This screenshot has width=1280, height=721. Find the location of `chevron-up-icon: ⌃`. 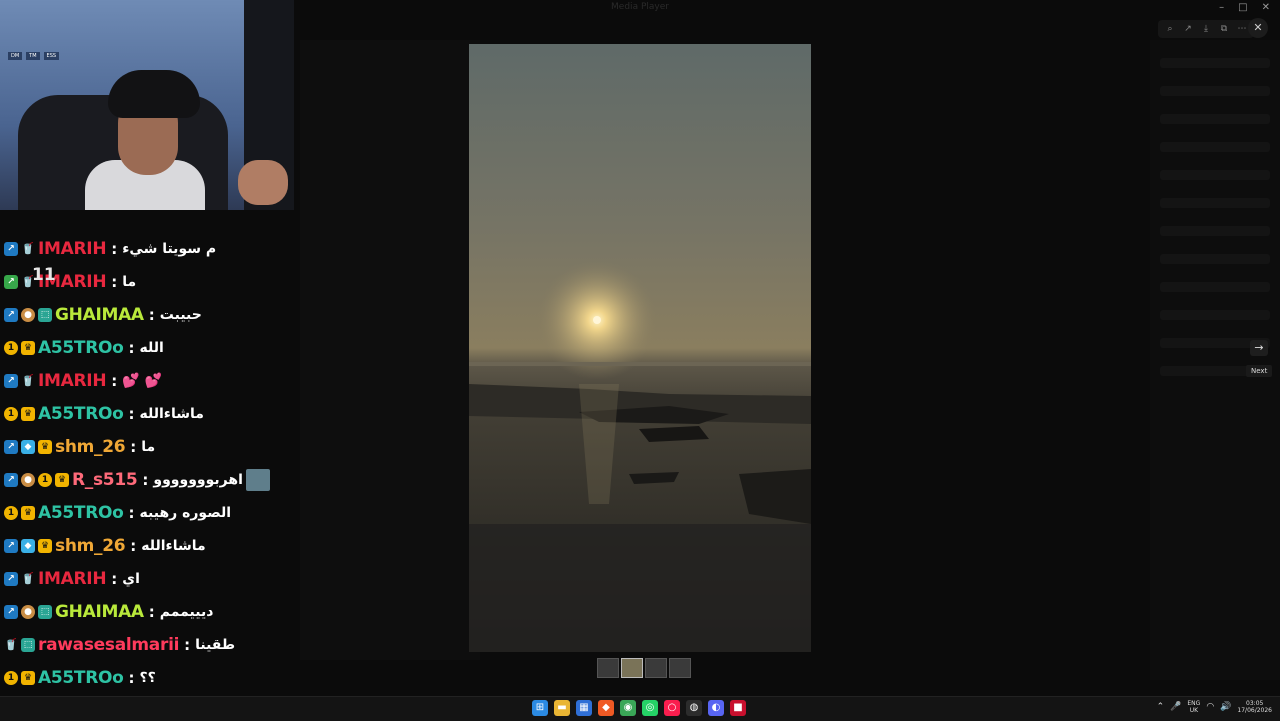

chevron-up-icon: ⌃ is located at coordinates (1161, 707).